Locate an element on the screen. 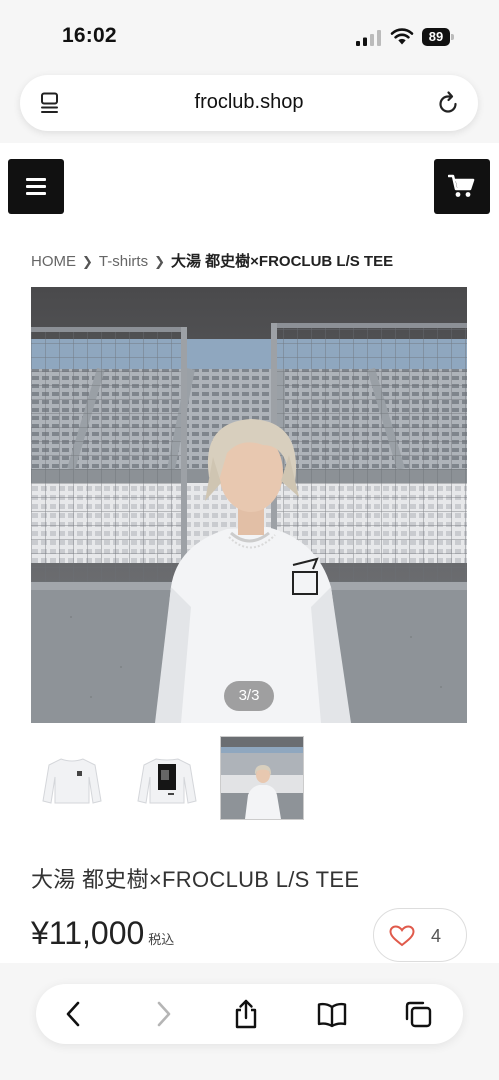 Image resolution: width=499 pixels, height=1080 pixels. forward-chevron-icon is located at coordinates (164, 1014).